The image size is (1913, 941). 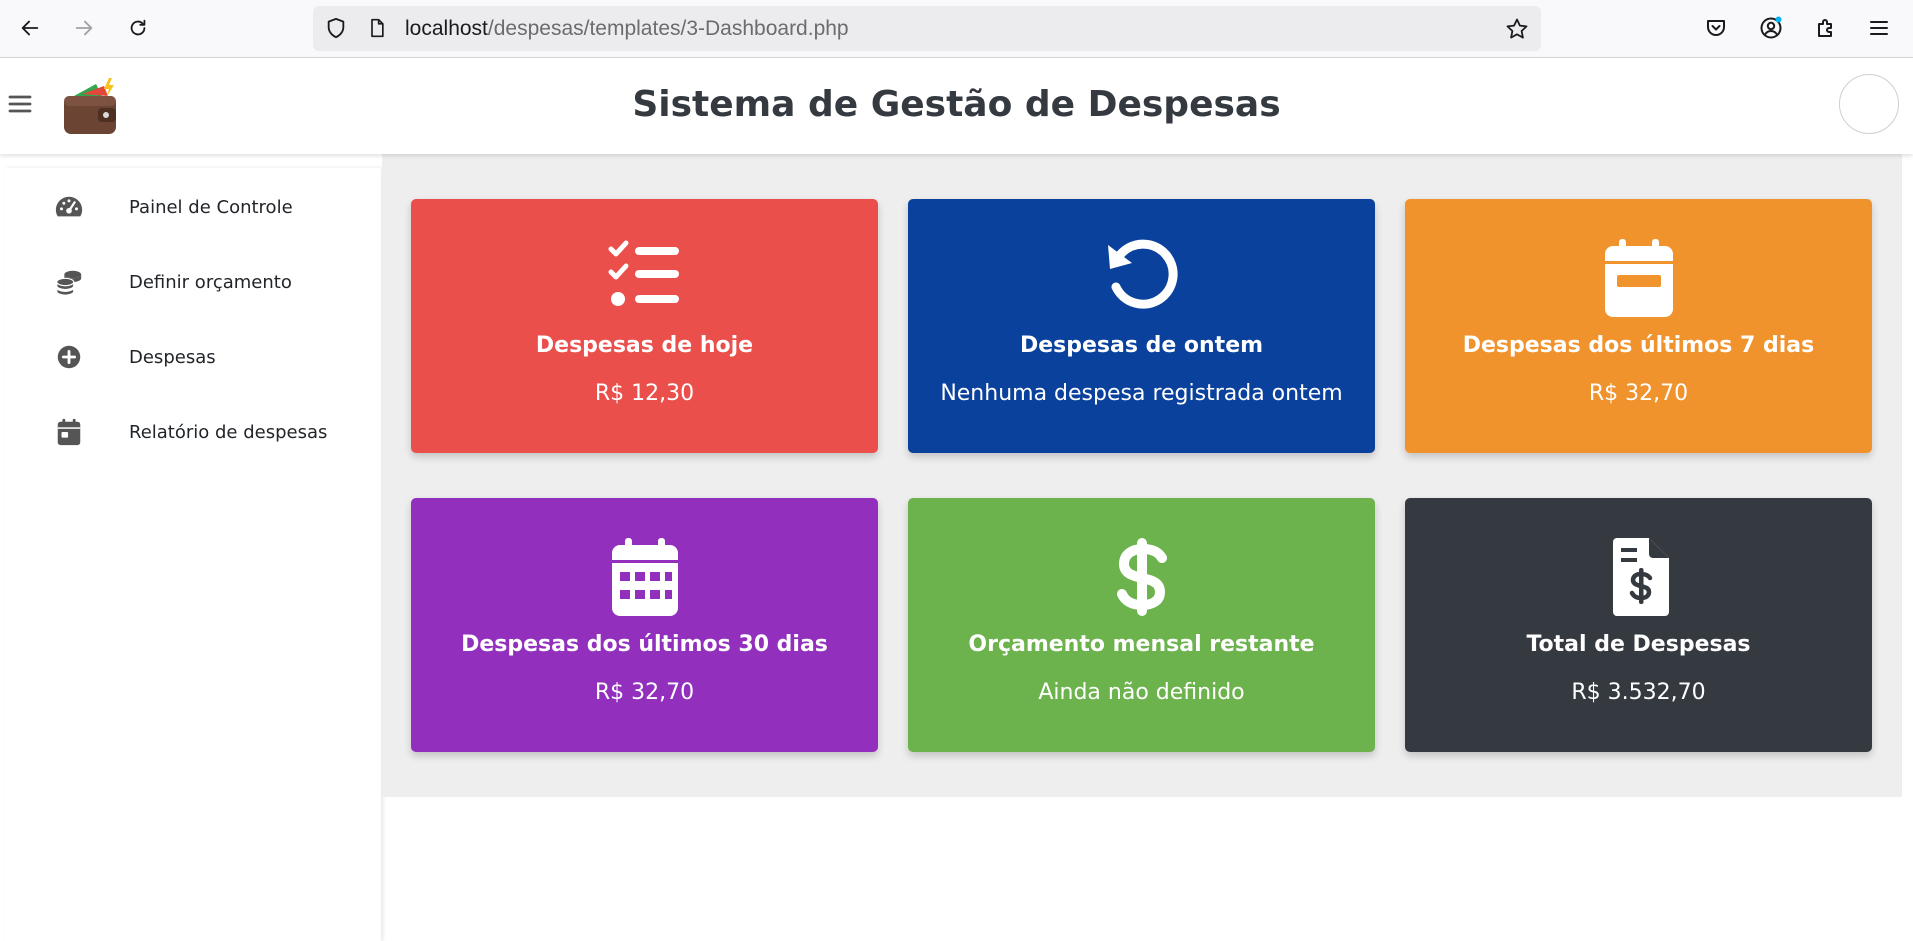 What do you see at coordinates (1141, 393) in the screenshot?
I see `card-value: Nenhuma despesa registrada ontem` at bounding box center [1141, 393].